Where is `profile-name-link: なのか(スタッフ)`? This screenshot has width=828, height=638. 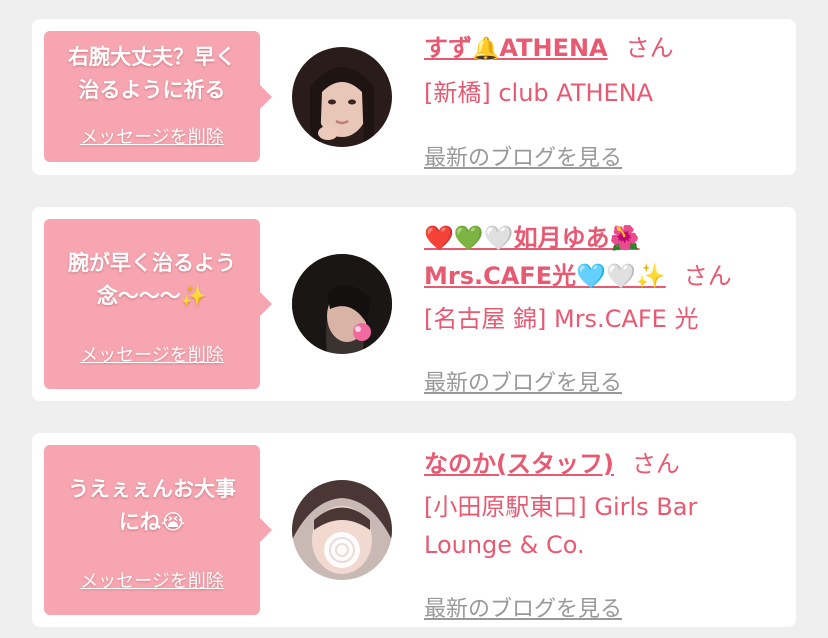
profile-name-link: なのか(スタッフ) is located at coordinates (519, 464).